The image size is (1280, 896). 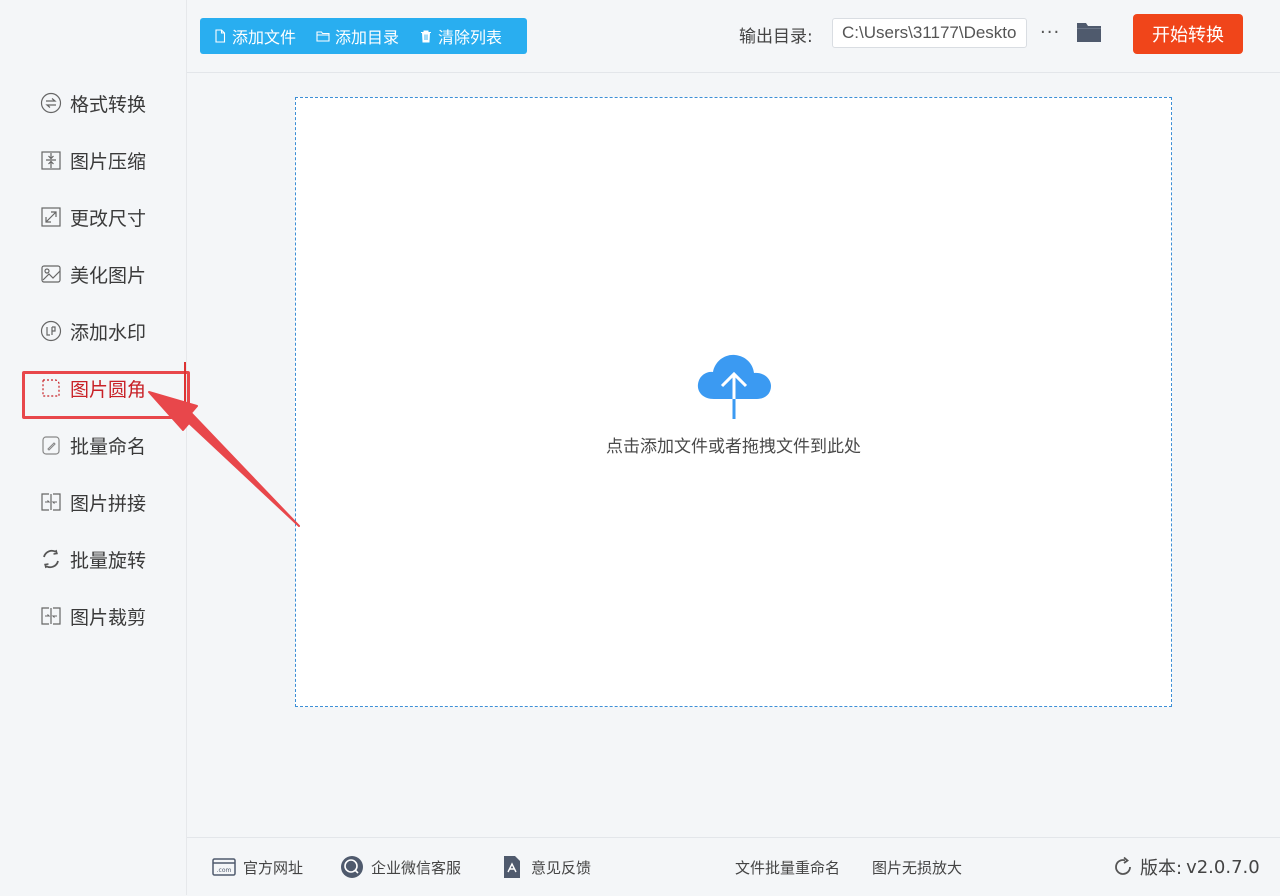 What do you see at coordinates (51, 559) in the screenshot?
I see `rotate-icon` at bounding box center [51, 559].